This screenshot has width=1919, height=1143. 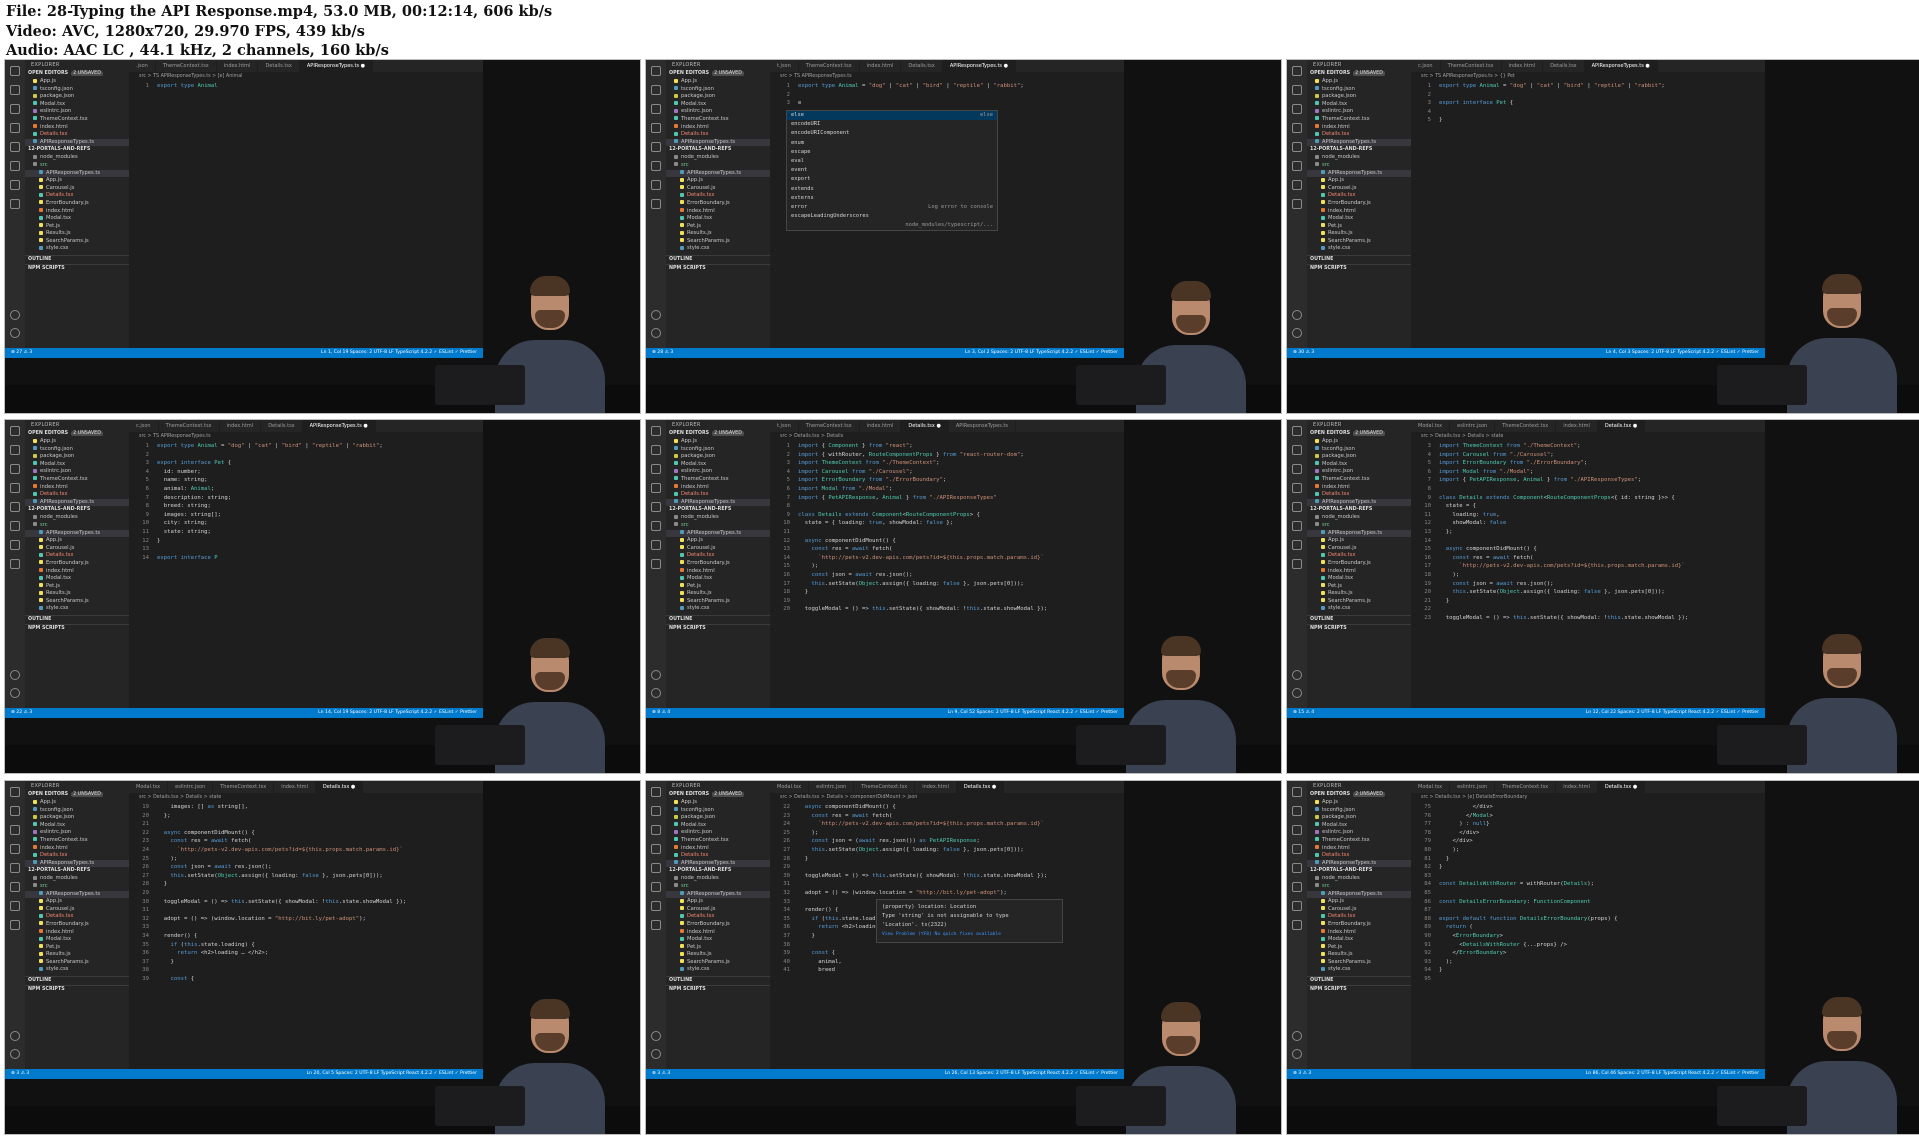 I want to click on status-problems: ⊗ 30 ⚠ 3, so click(x=1303, y=353).